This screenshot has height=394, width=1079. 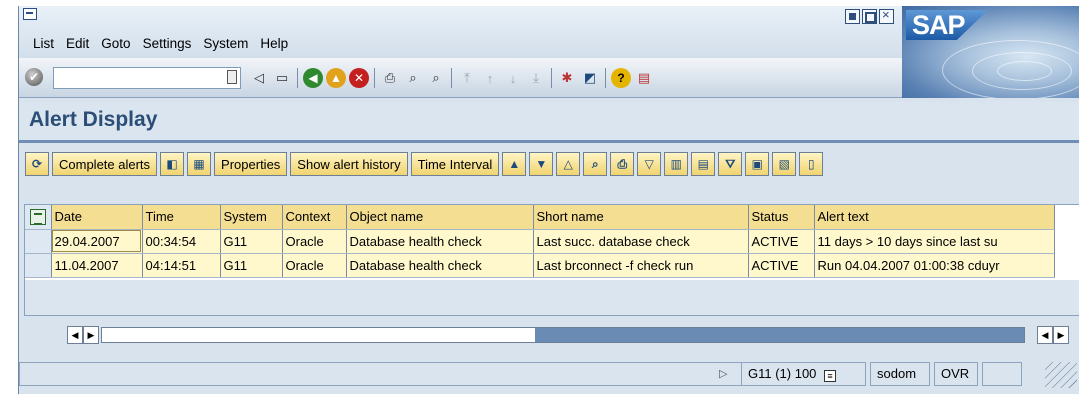 What do you see at coordinates (757, 164) in the screenshot?
I see `choose-layout-icon: ▣` at bounding box center [757, 164].